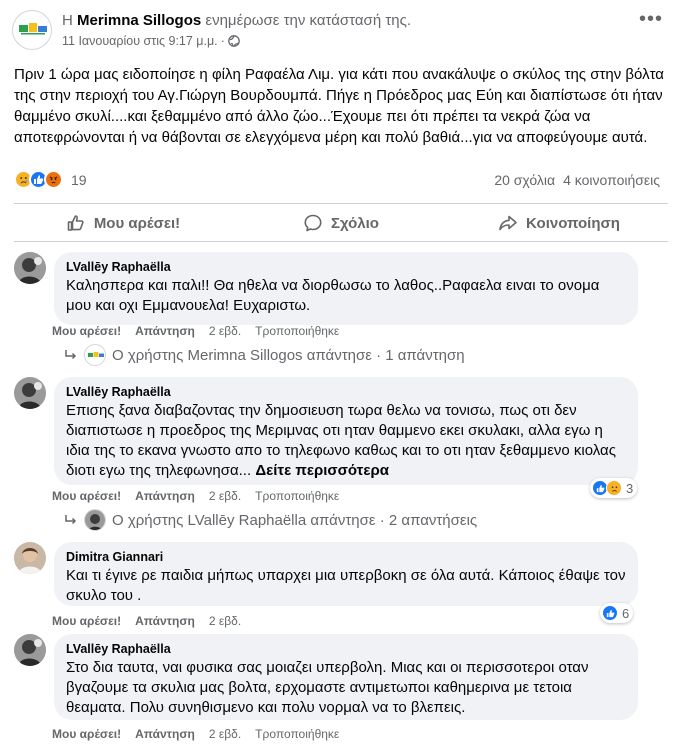 The image size is (682, 744). I want to click on reaction-summary: 19, so click(50, 179).